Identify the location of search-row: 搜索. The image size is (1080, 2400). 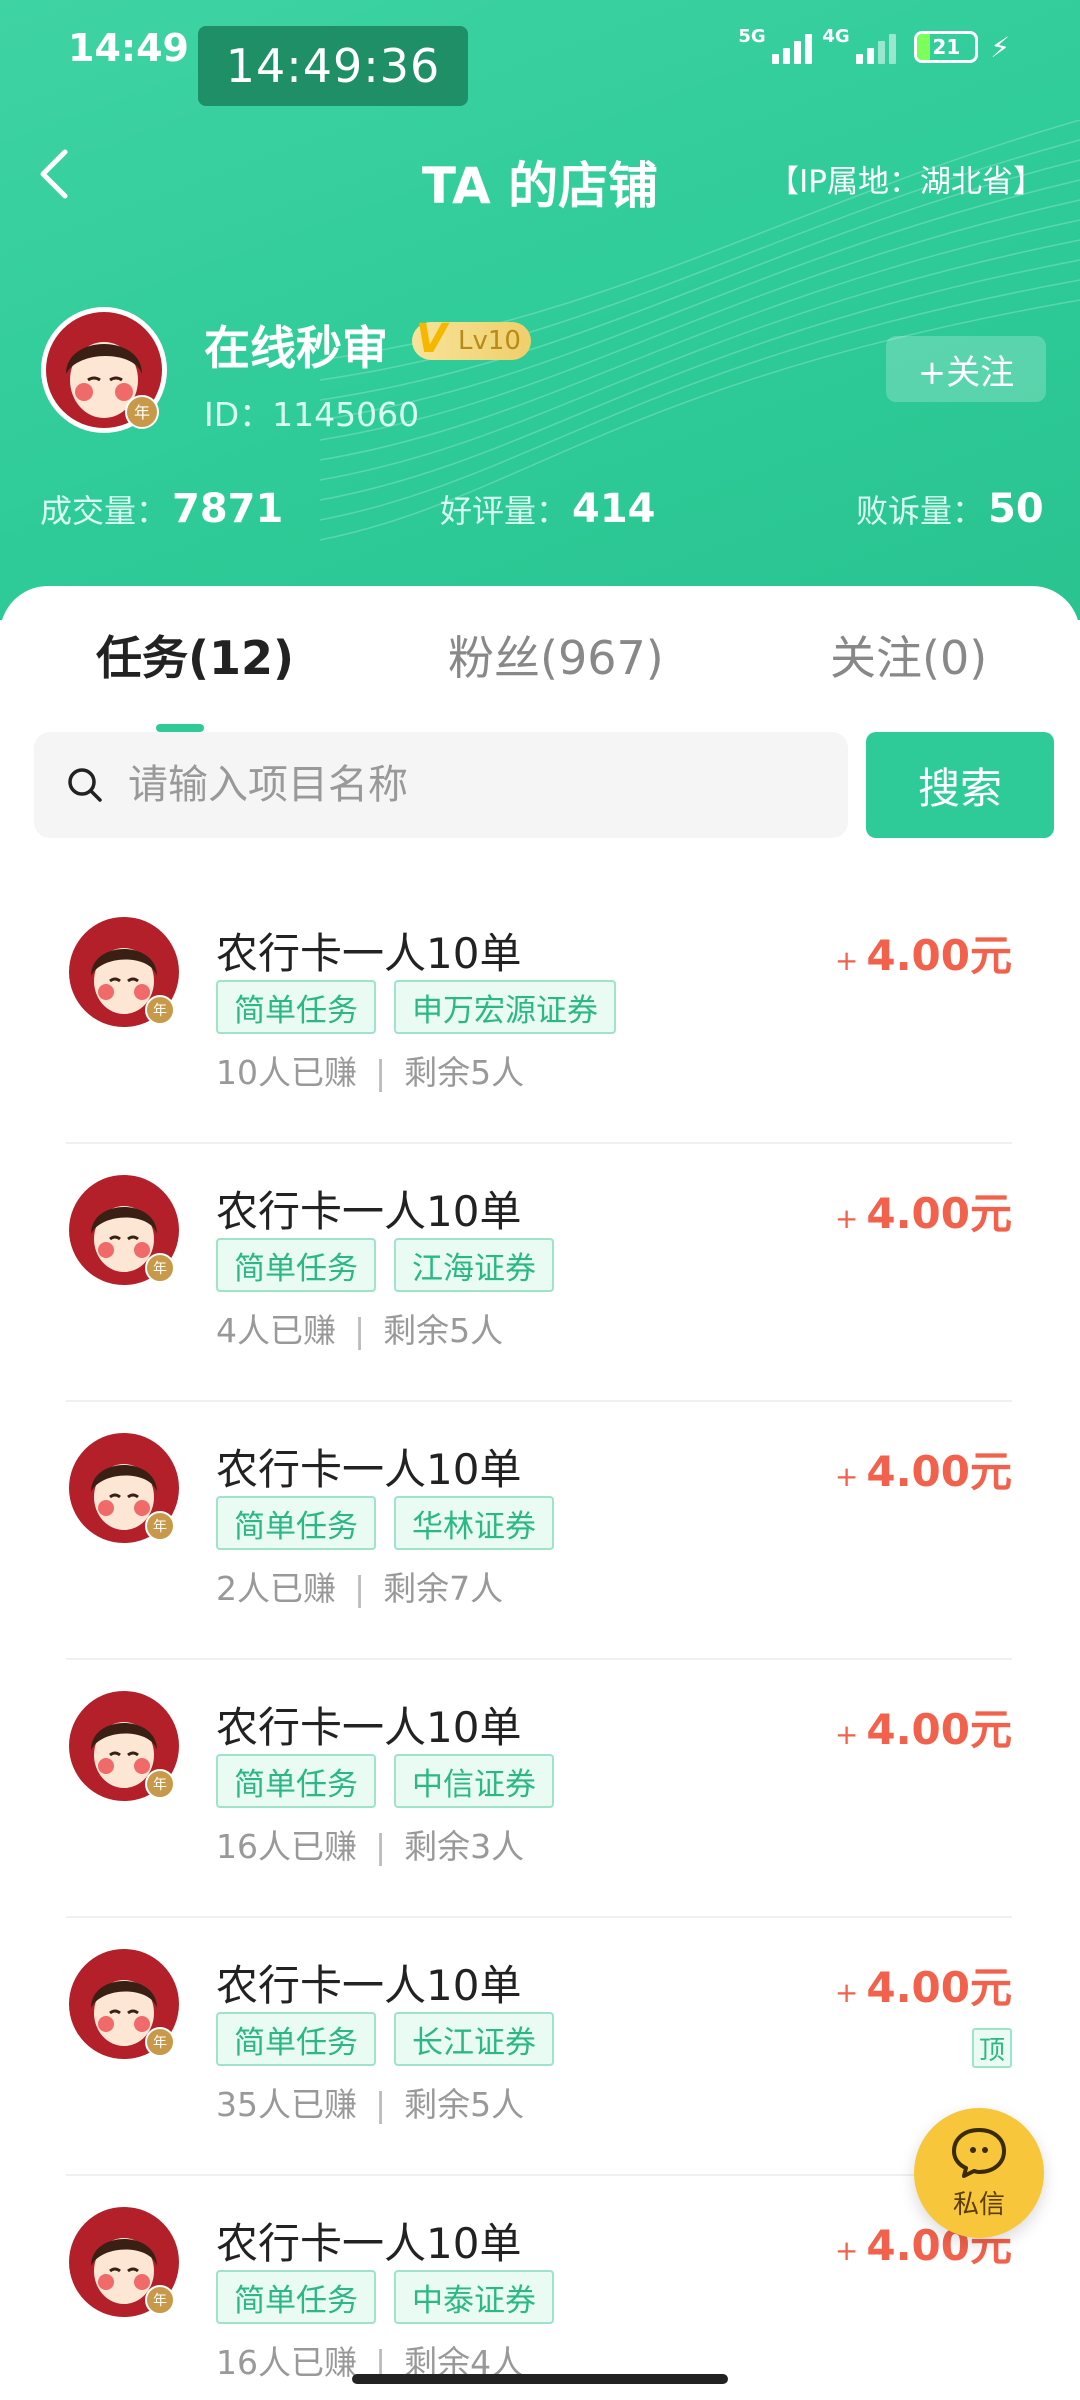
(544, 785).